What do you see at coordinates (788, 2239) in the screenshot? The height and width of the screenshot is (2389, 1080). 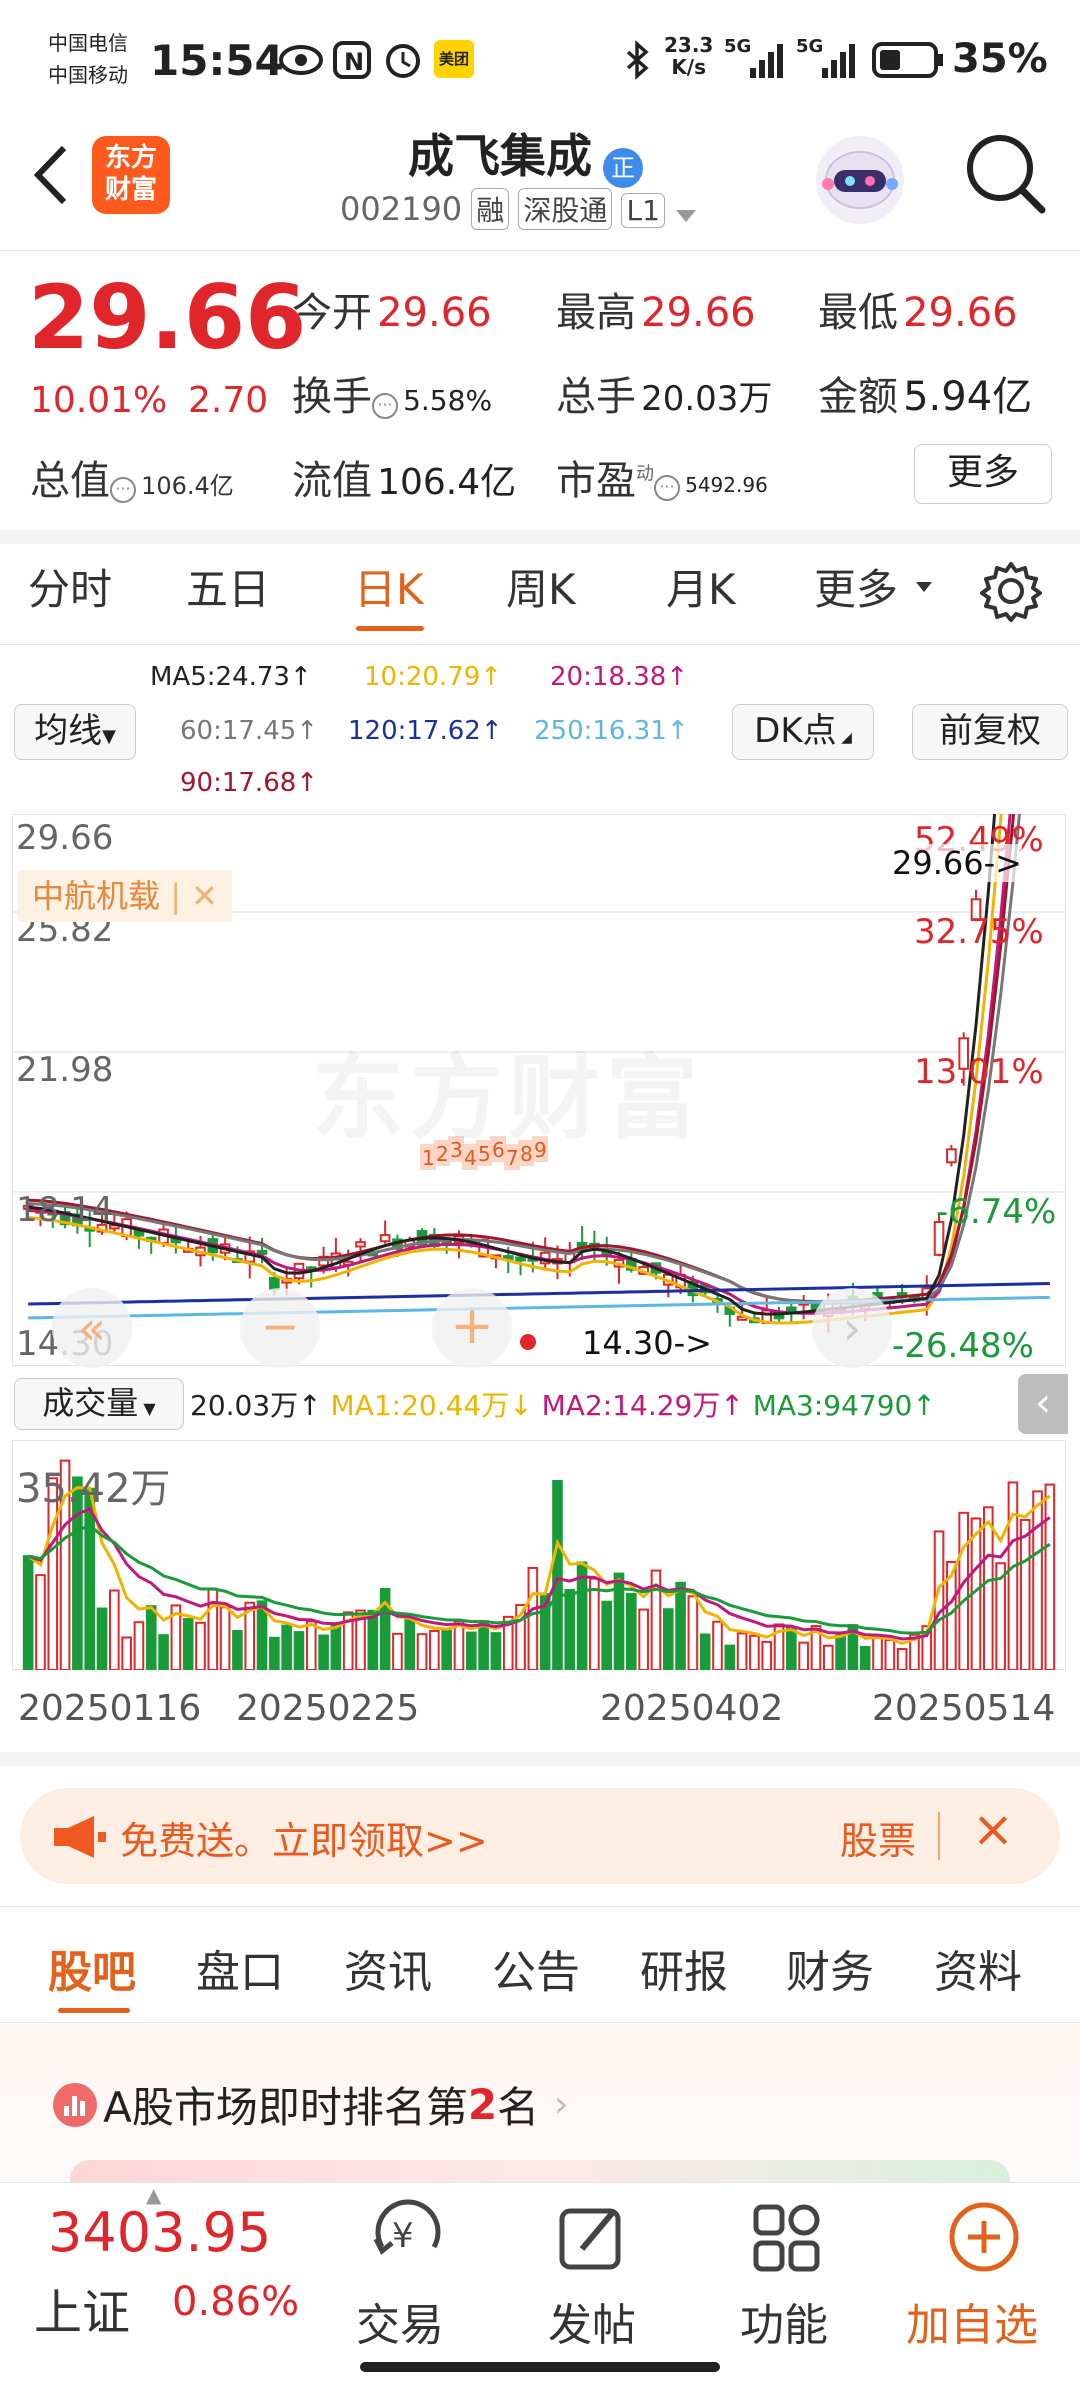 I see `grid-icon` at bounding box center [788, 2239].